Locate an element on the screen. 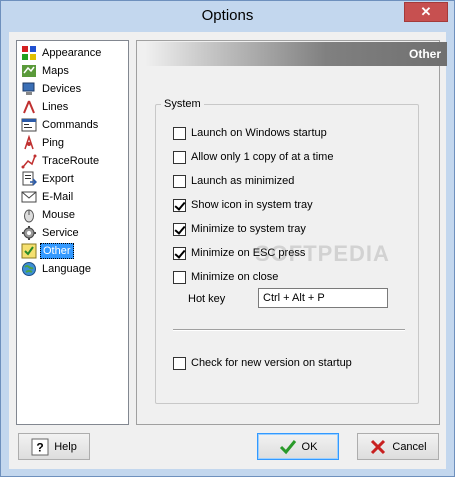 The height and width of the screenshot is (477, 455). tree-item-label: Appearance is located at coordinates (72, 53).